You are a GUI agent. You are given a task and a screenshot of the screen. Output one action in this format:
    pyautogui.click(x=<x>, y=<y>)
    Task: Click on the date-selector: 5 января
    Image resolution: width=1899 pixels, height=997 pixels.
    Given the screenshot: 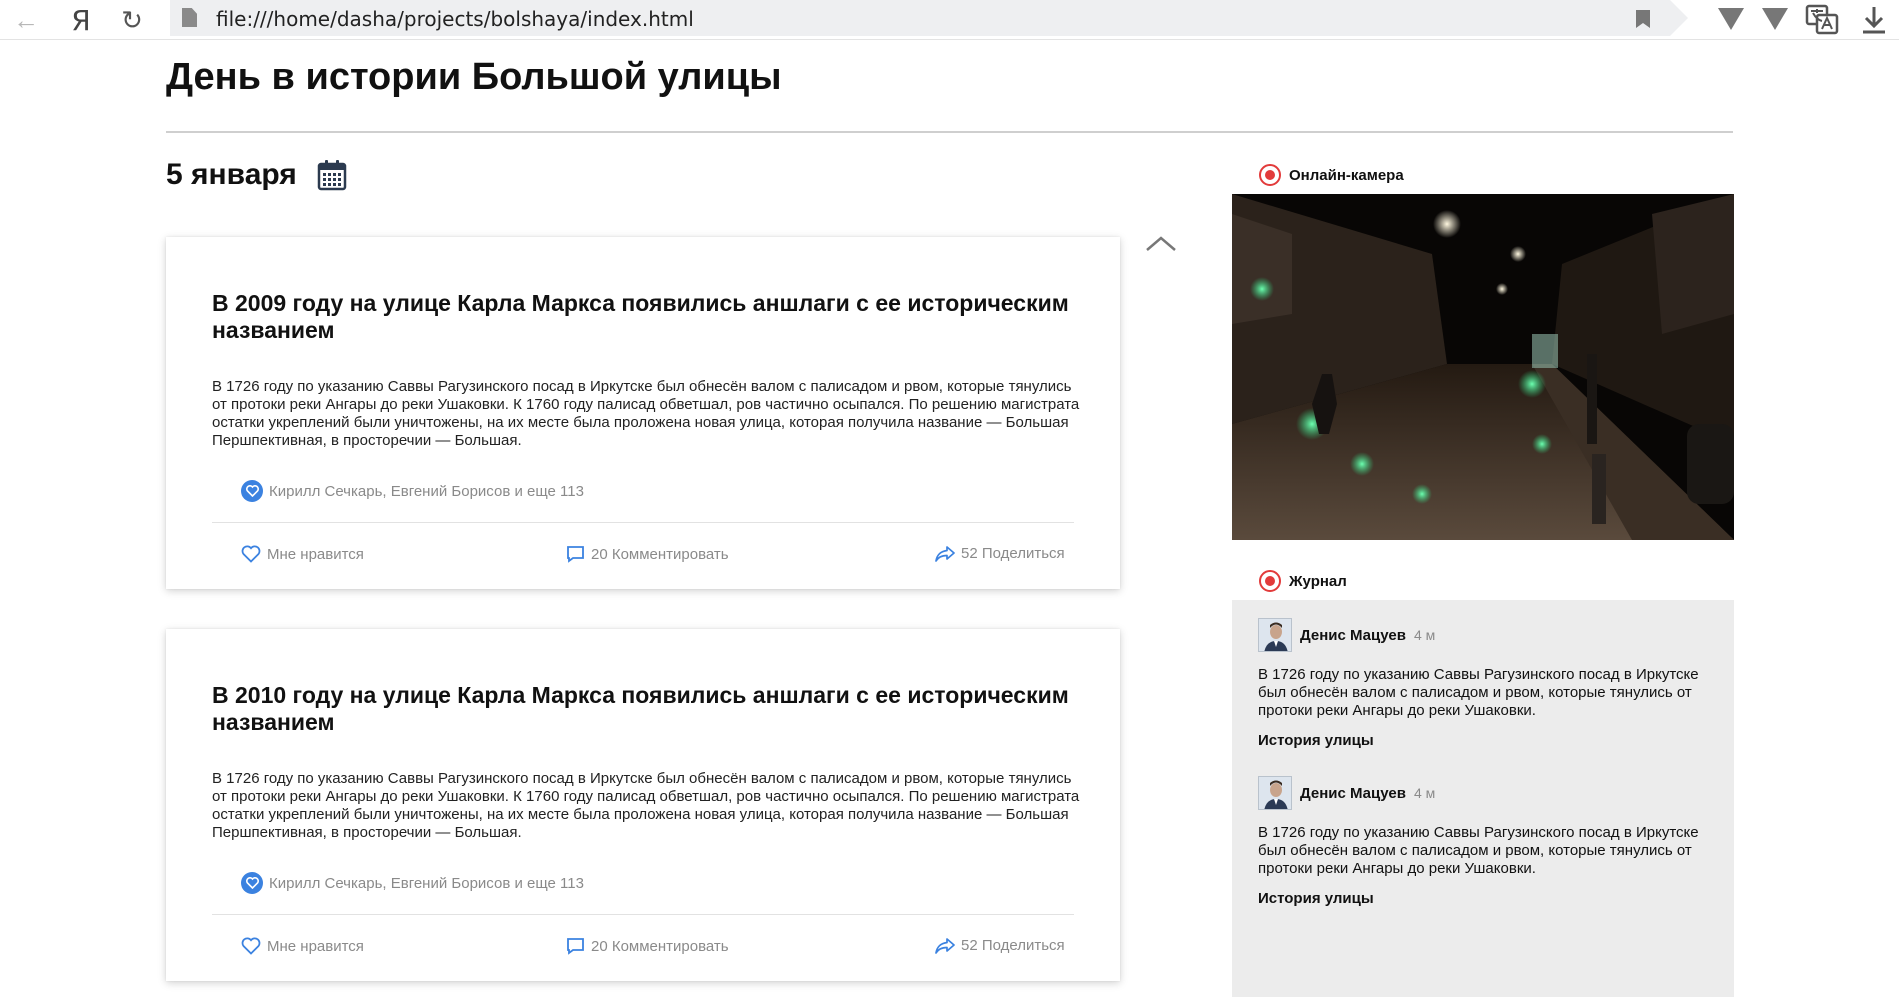 What is the action you would take?
    pyautogui.click(x=256, y=175)
    